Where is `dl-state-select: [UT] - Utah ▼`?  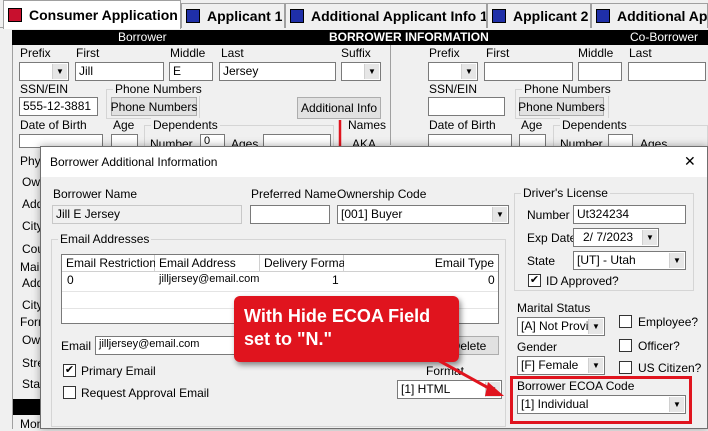
dl-state-select: [UT] - Utah ▼ is located at coordinates (629, 260).